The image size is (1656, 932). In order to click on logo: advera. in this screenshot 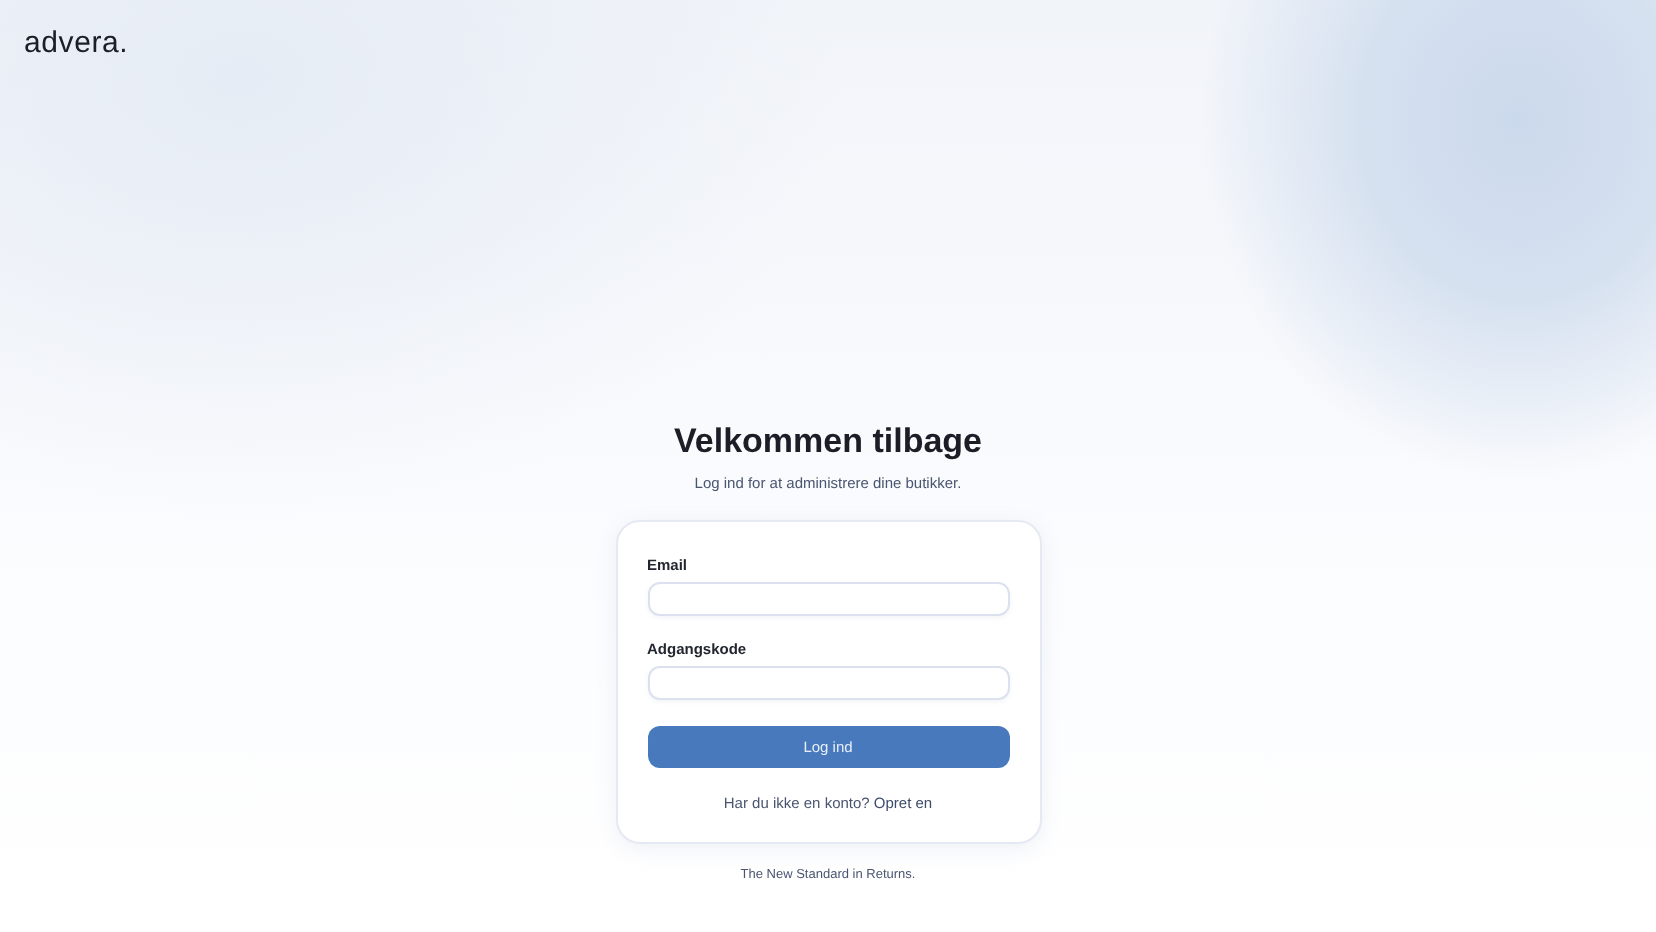, I will do `click(76, 43)`.